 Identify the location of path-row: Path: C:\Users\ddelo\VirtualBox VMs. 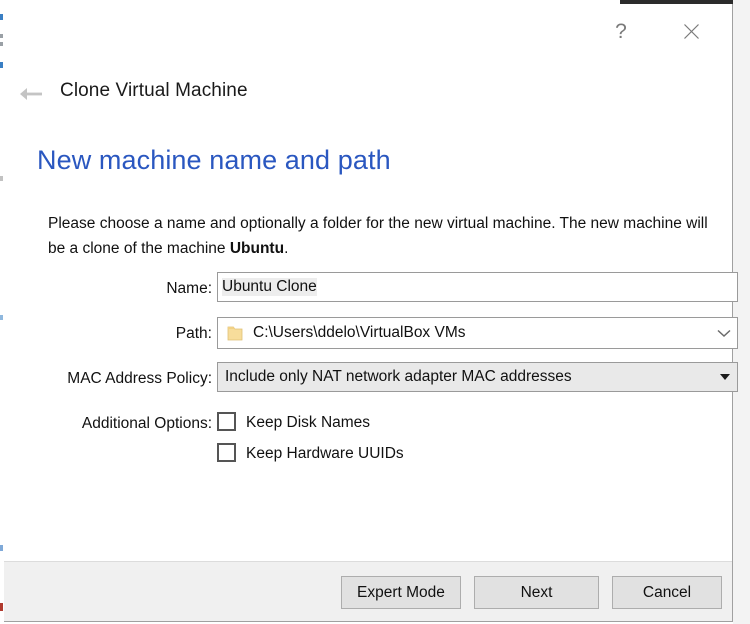
(371, 334).